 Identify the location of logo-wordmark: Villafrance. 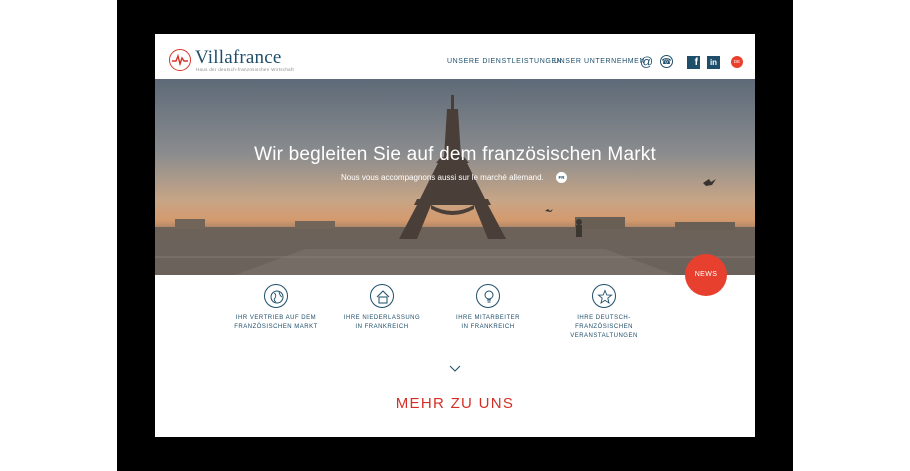
(238, 58).